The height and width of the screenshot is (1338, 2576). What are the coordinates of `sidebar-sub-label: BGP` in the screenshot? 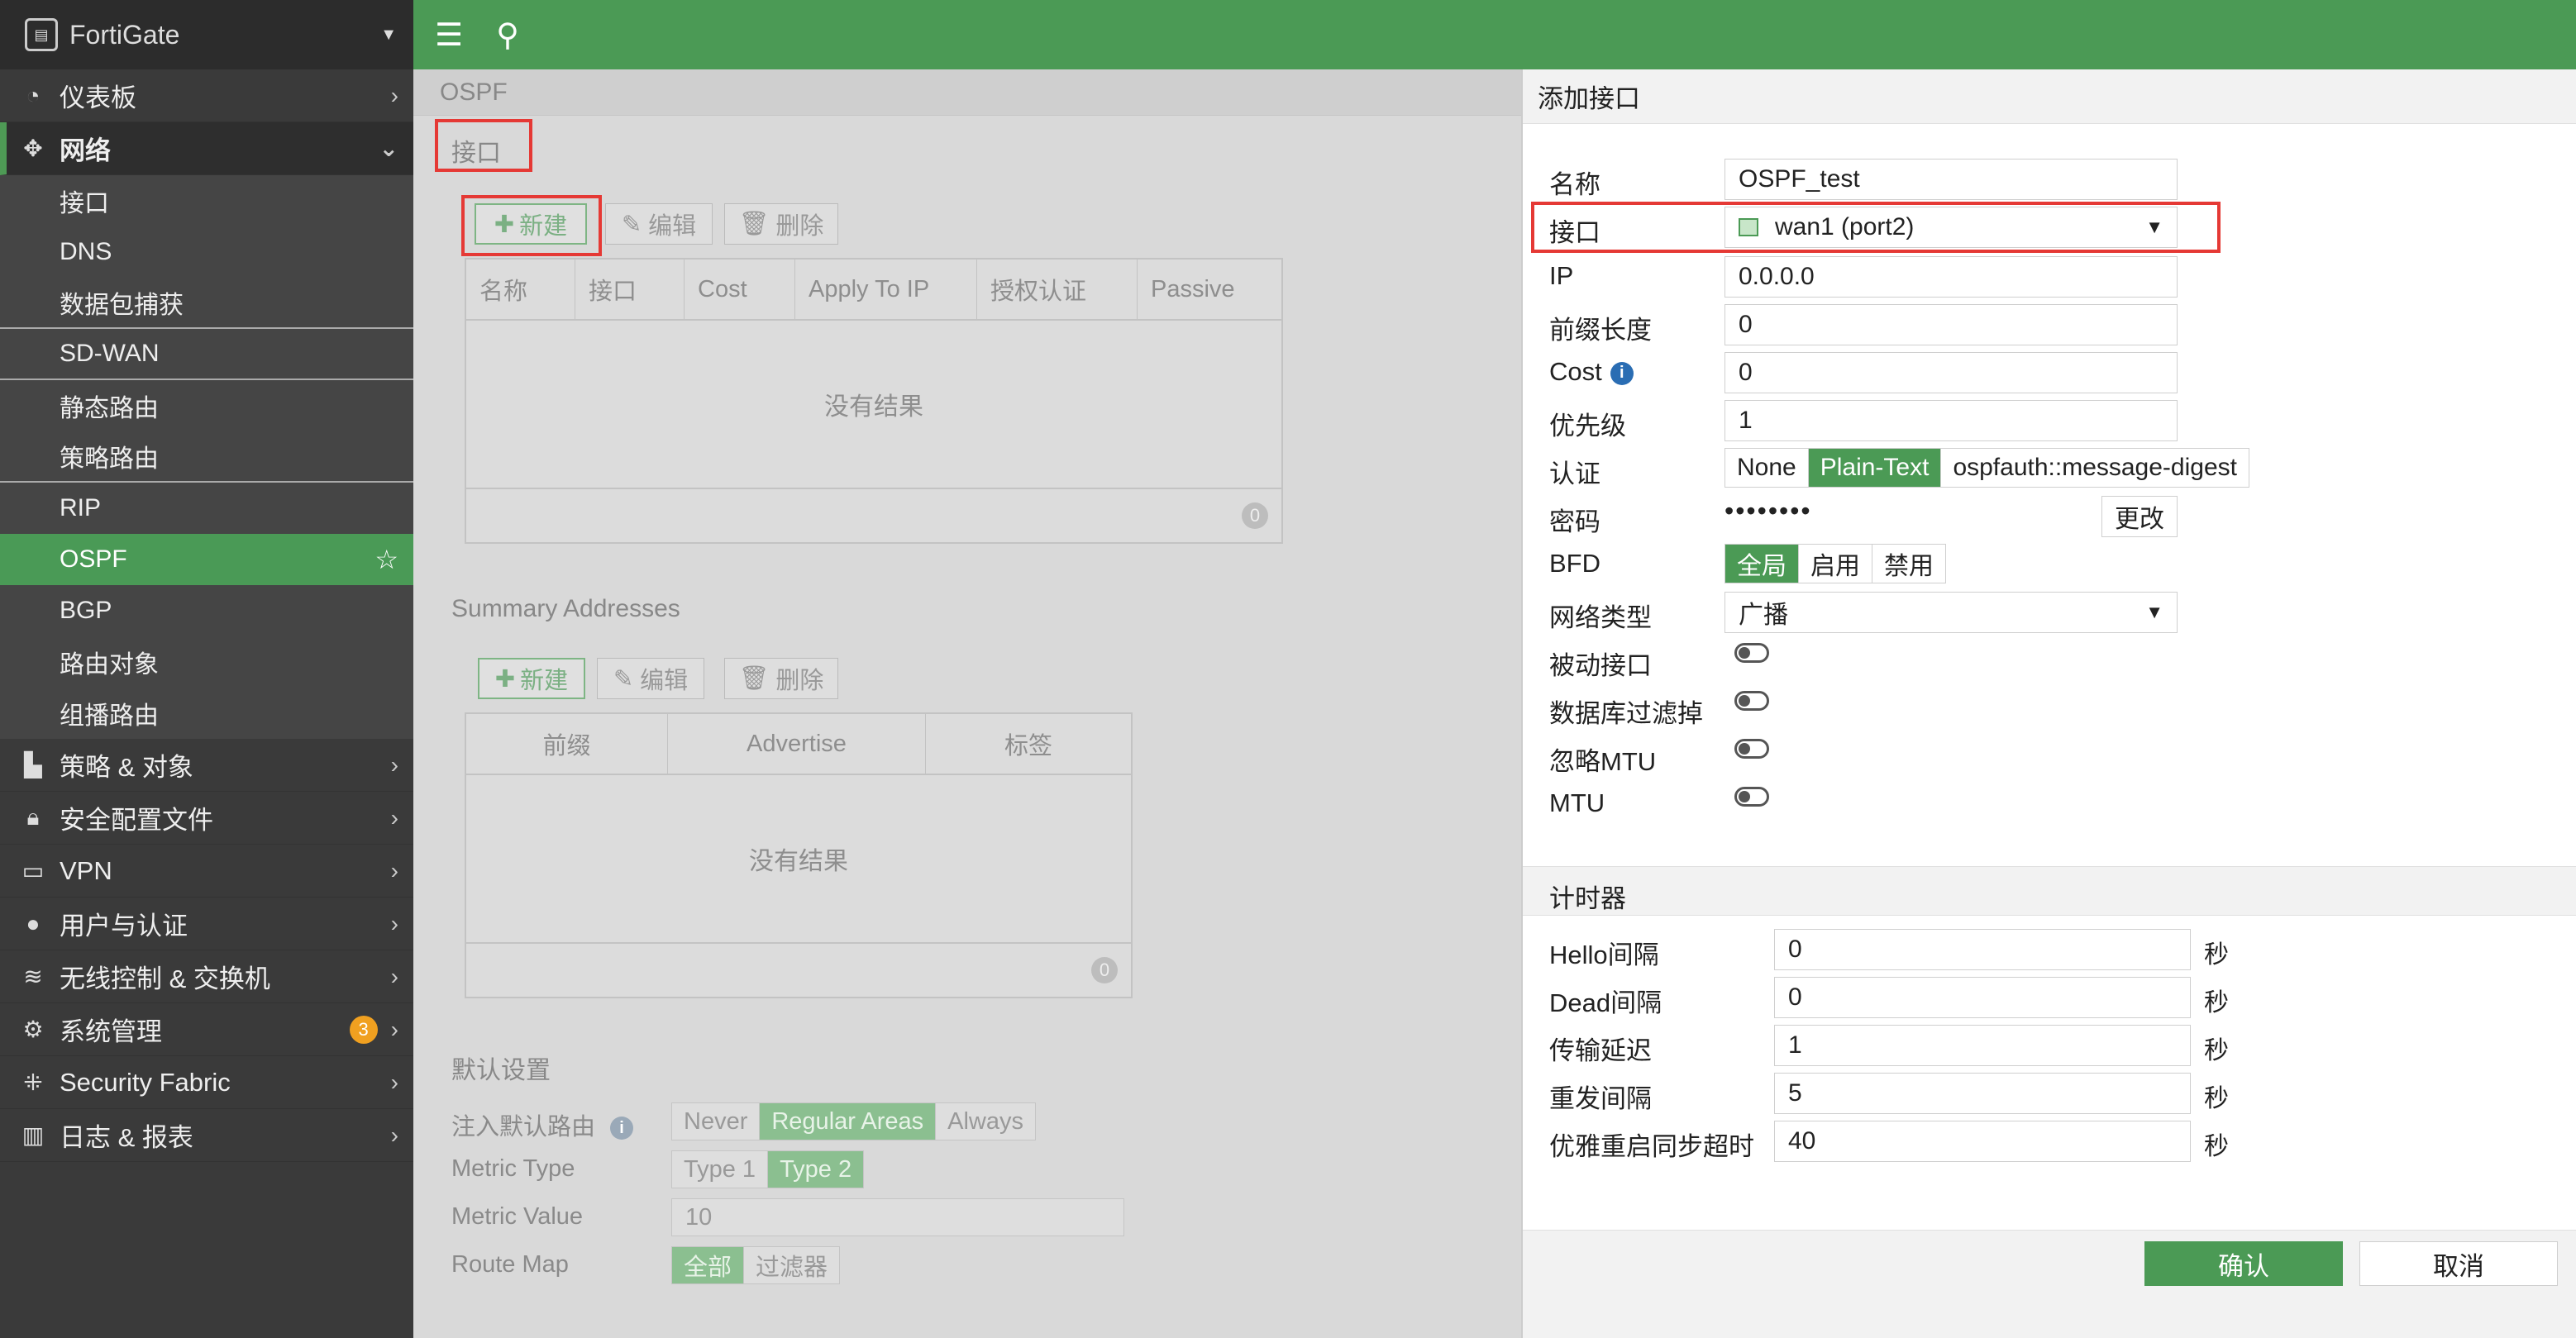 It's located at (86, 610).